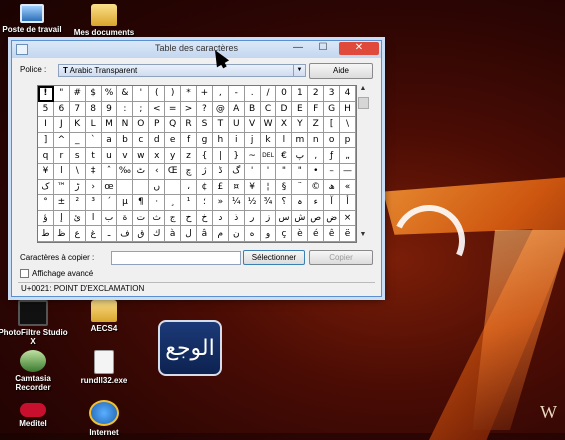 The width and height of the screenshot is (565, 440). What do you see at coordinates (34, 19) in the screenshot?
I see `desktop-icon-poste-de-travail: Poste de travail` at bounding box center [34, 19].